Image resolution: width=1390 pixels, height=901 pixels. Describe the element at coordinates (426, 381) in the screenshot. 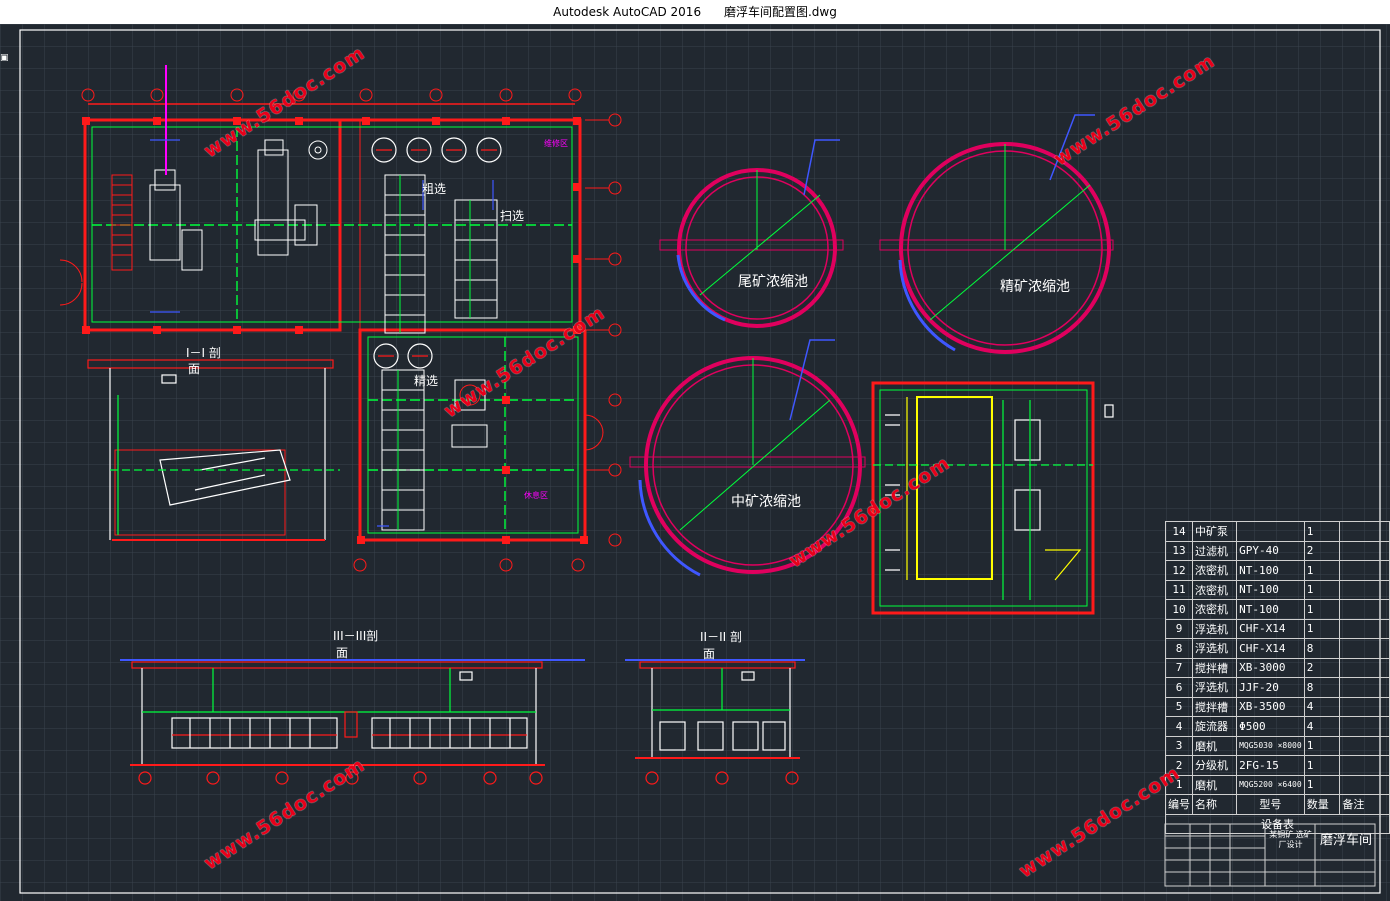

I see `label-cleaner: 精选` at that location.